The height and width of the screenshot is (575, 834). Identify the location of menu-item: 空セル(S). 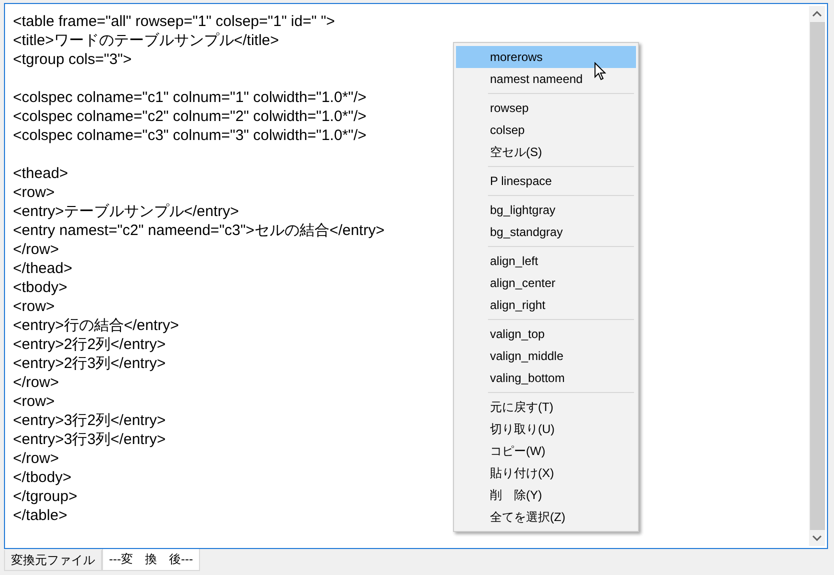
(546, 152).